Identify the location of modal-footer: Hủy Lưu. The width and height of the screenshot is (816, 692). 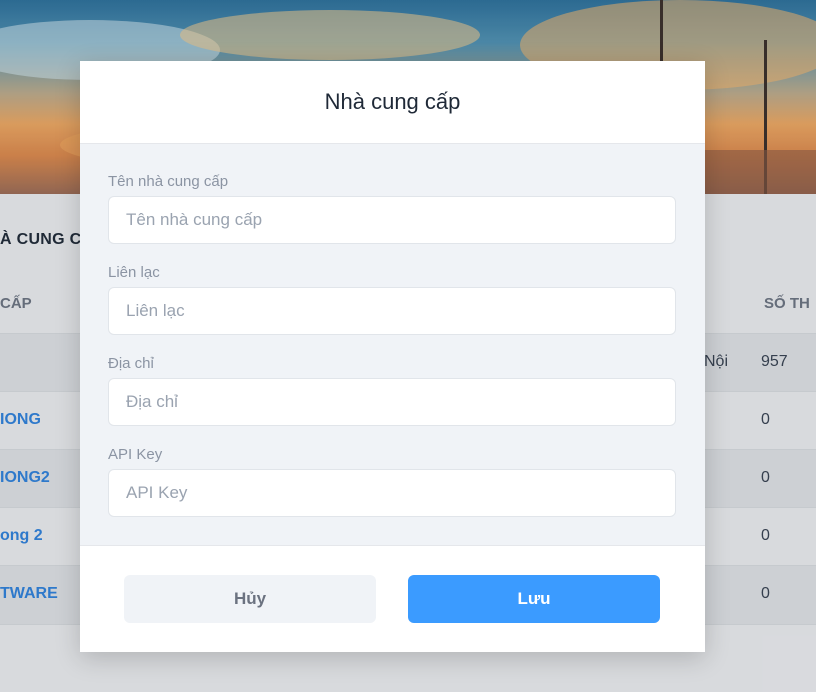
(392, 599).